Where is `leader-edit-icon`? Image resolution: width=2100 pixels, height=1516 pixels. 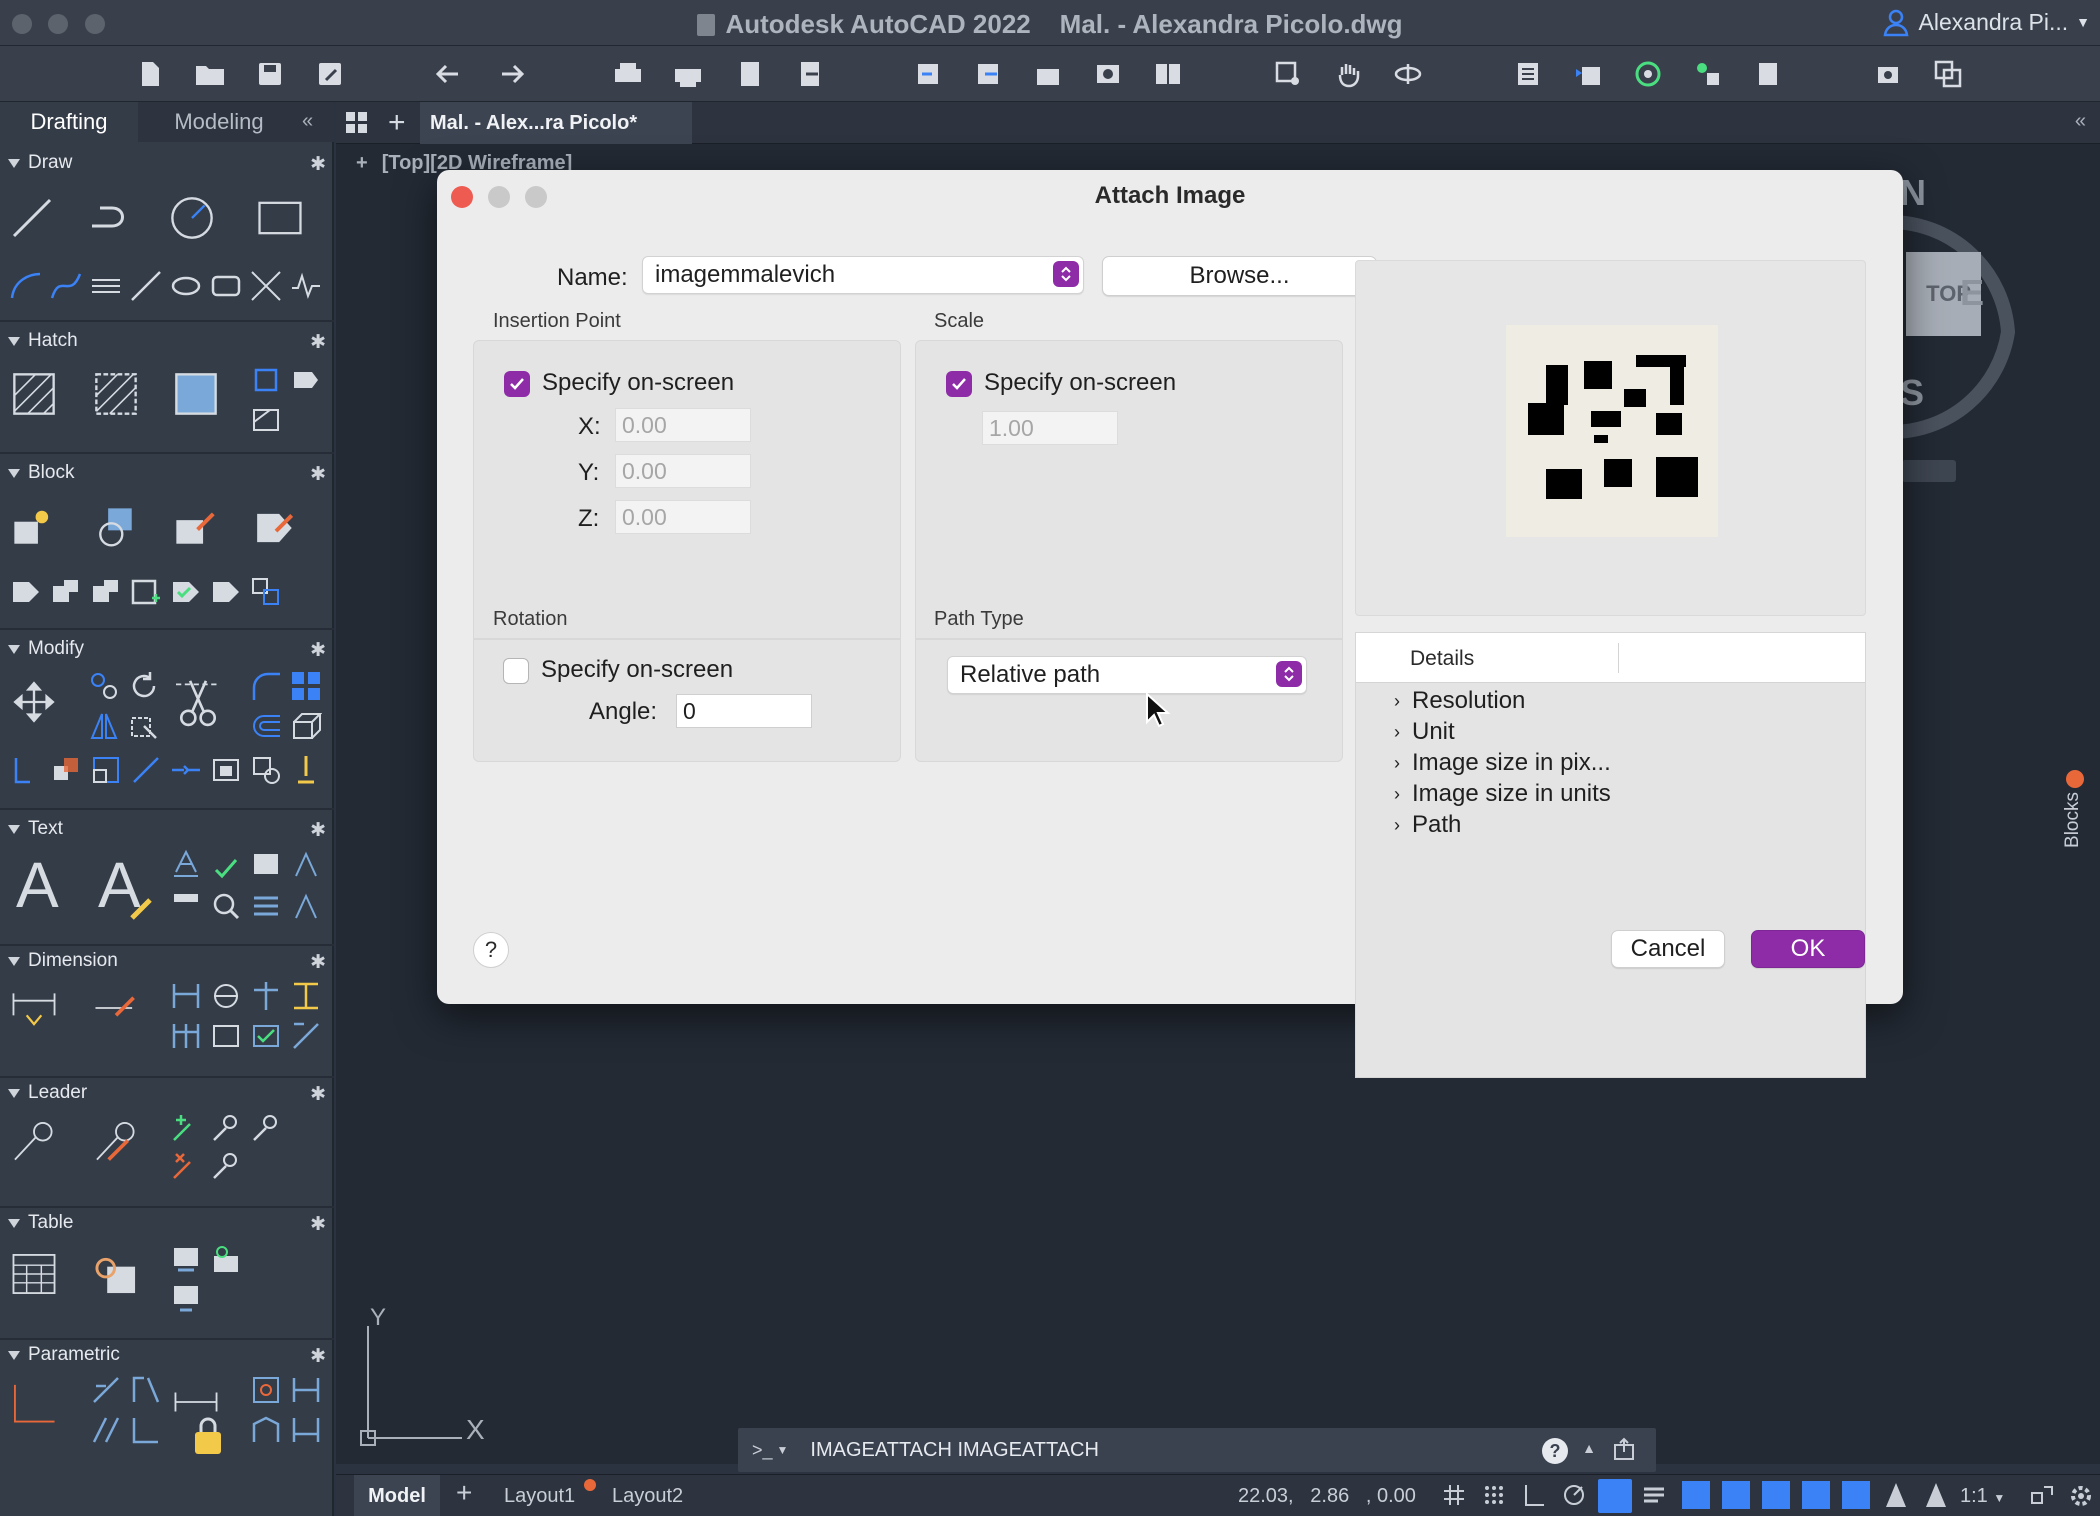 leader-edit-icon is located at coordinates (116, 1142).